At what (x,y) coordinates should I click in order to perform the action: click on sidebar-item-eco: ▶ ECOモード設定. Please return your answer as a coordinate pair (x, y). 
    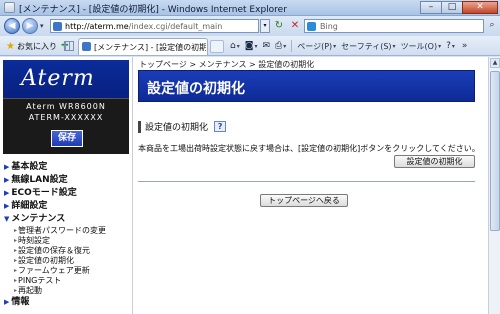
    Looking at the image, I should click on (68, 193).